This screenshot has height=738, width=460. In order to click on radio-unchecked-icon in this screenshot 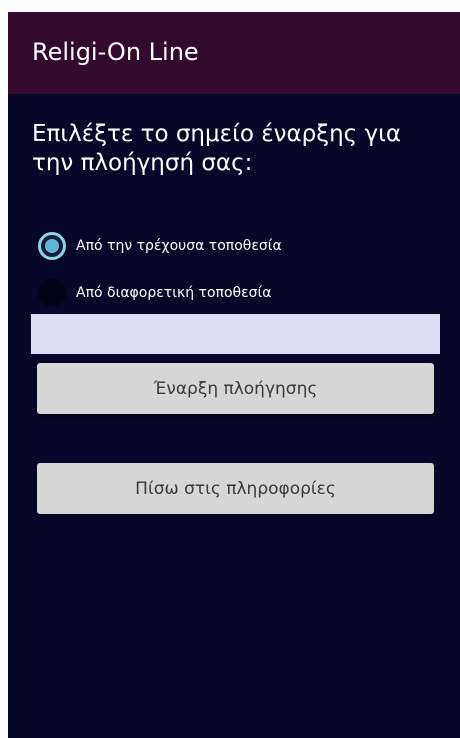, I will do `click(52, 293)`.